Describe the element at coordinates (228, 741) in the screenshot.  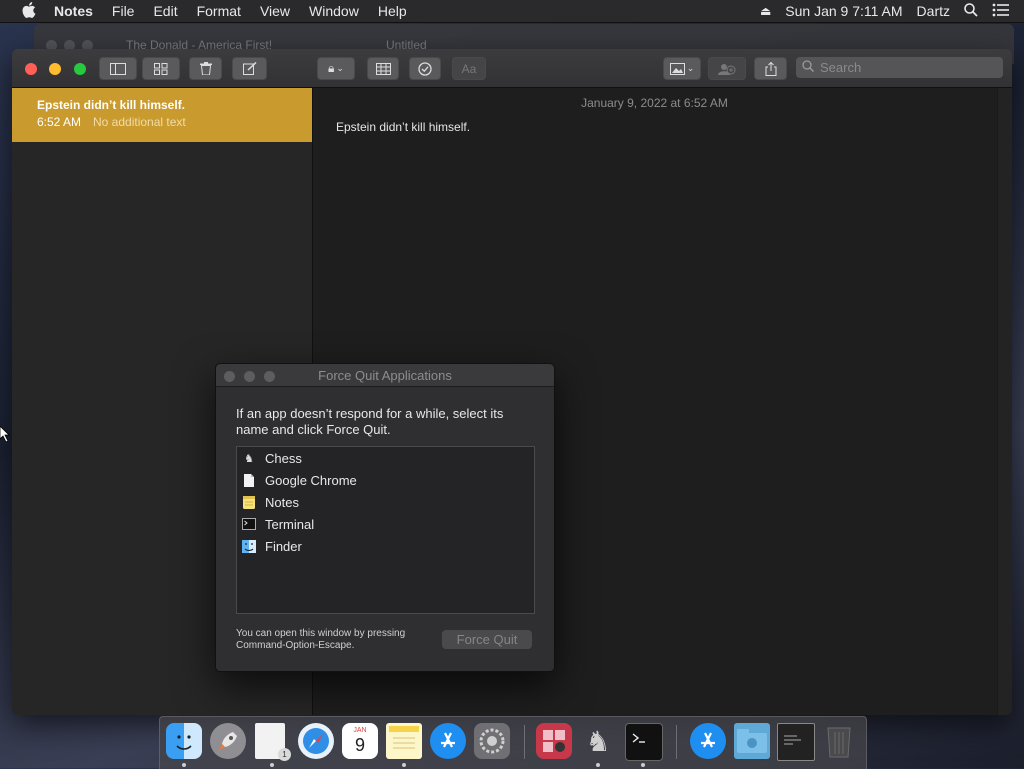
I see `launchpad-dock-icon` at that location.